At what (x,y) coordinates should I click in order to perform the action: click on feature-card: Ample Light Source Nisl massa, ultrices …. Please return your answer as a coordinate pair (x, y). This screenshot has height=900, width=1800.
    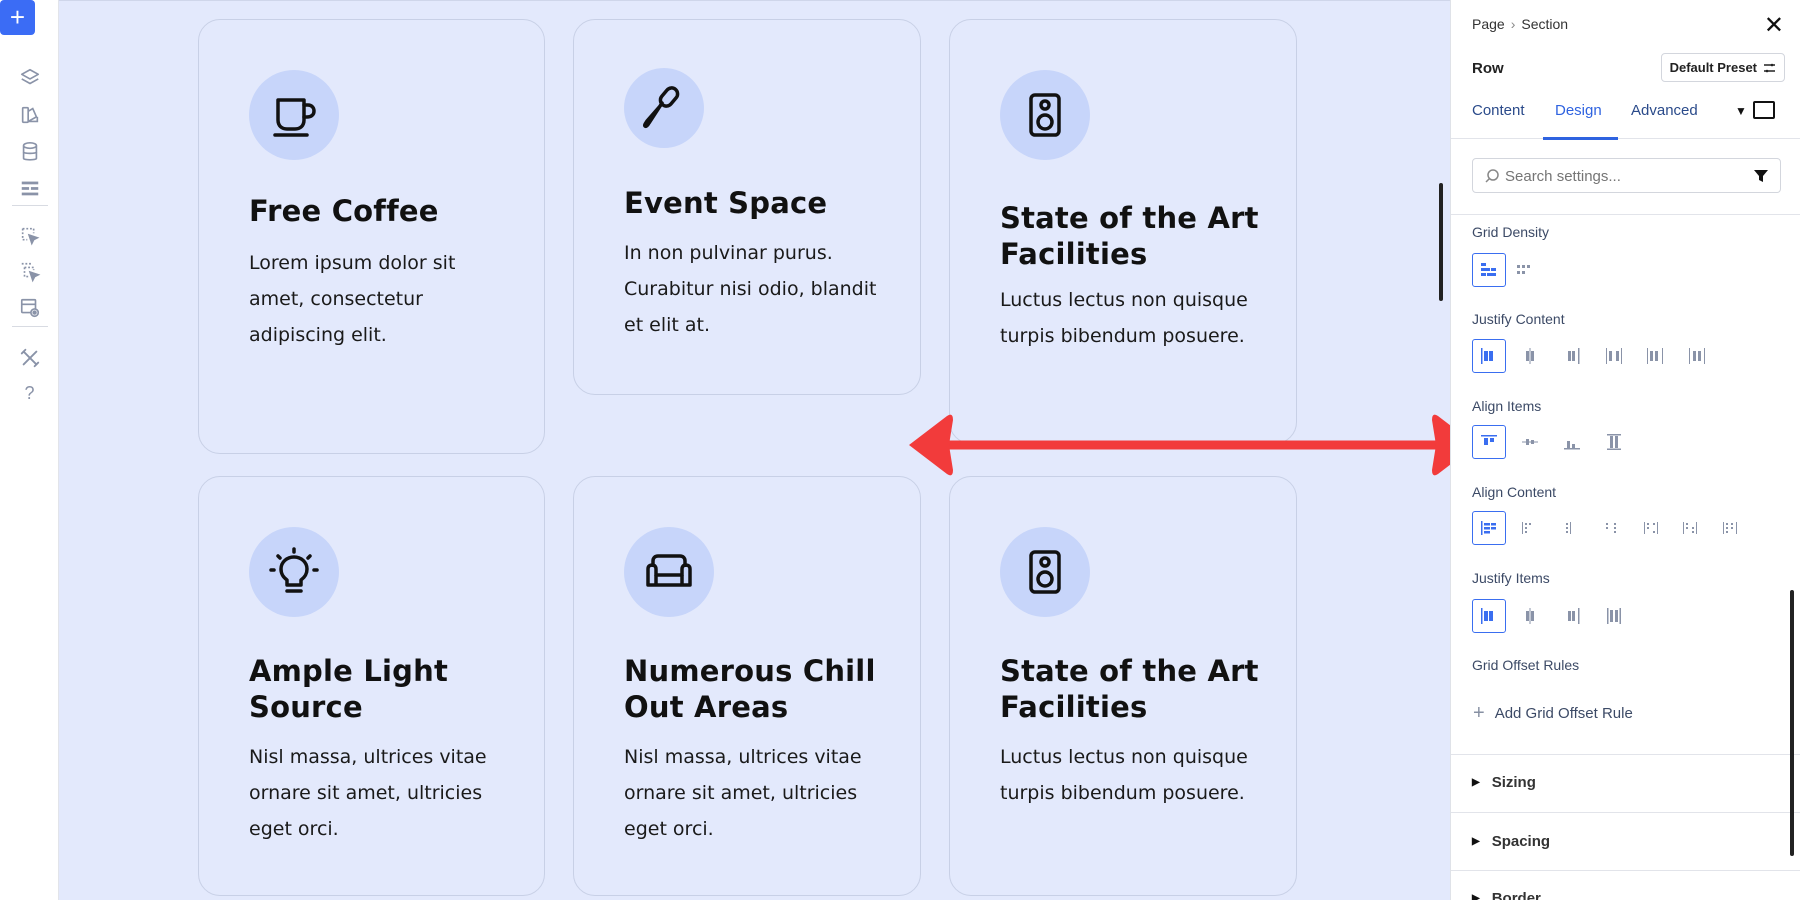
    Looking at the image, I should click on (371, 686).